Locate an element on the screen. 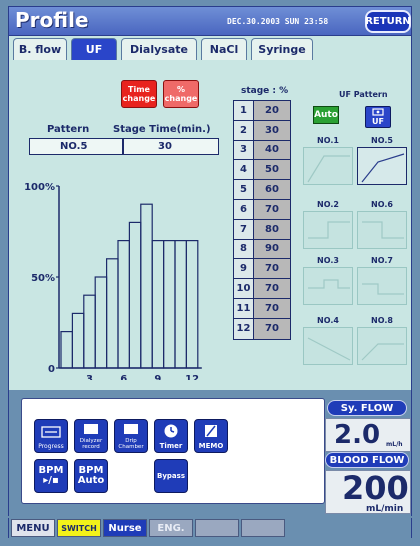 This screenshot has height=546, width=420. stage-row: 5 60 is located at coordinates (262, 190).